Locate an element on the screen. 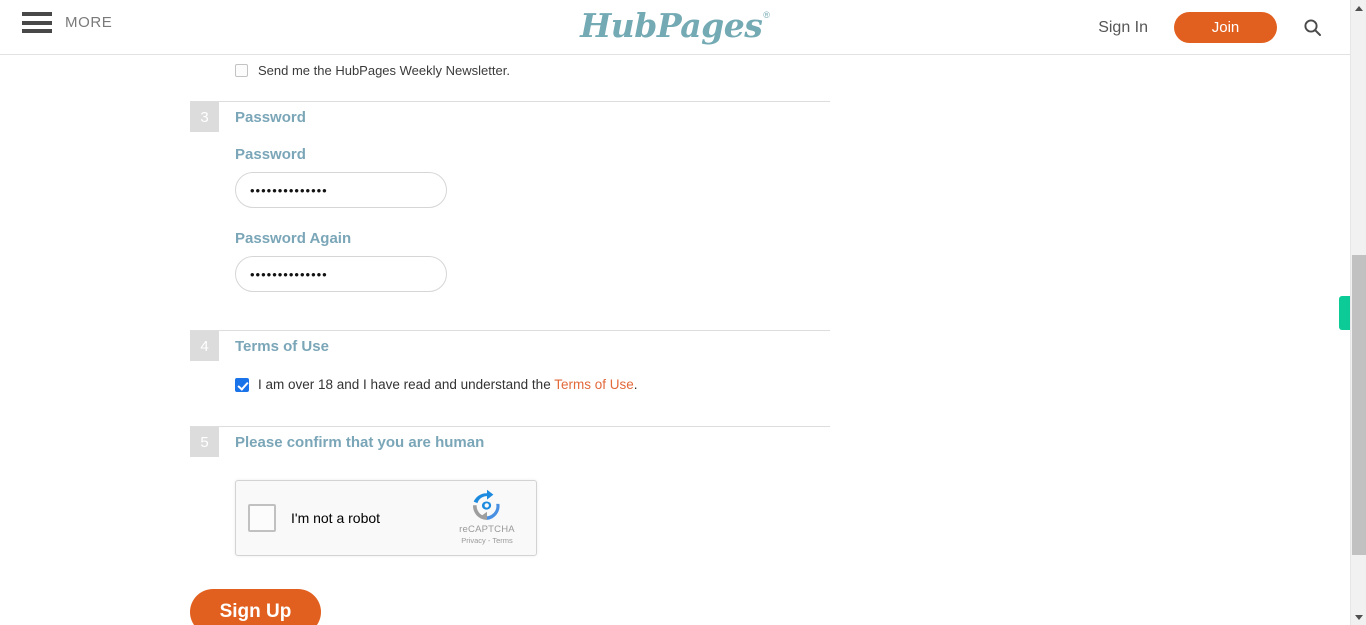 This screenshot has width=1366, height=625. recaptcha-logo-icon is located at coordinates (486, 505).